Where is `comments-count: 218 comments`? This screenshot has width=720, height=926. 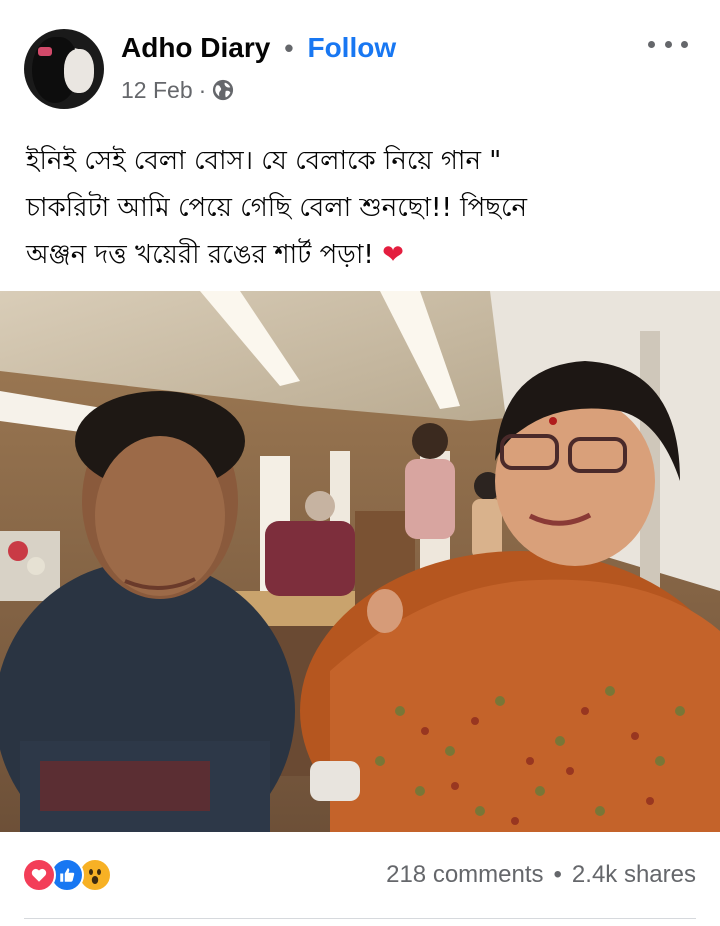
comments-count: 218 comments is located at coordinates (464, 875).